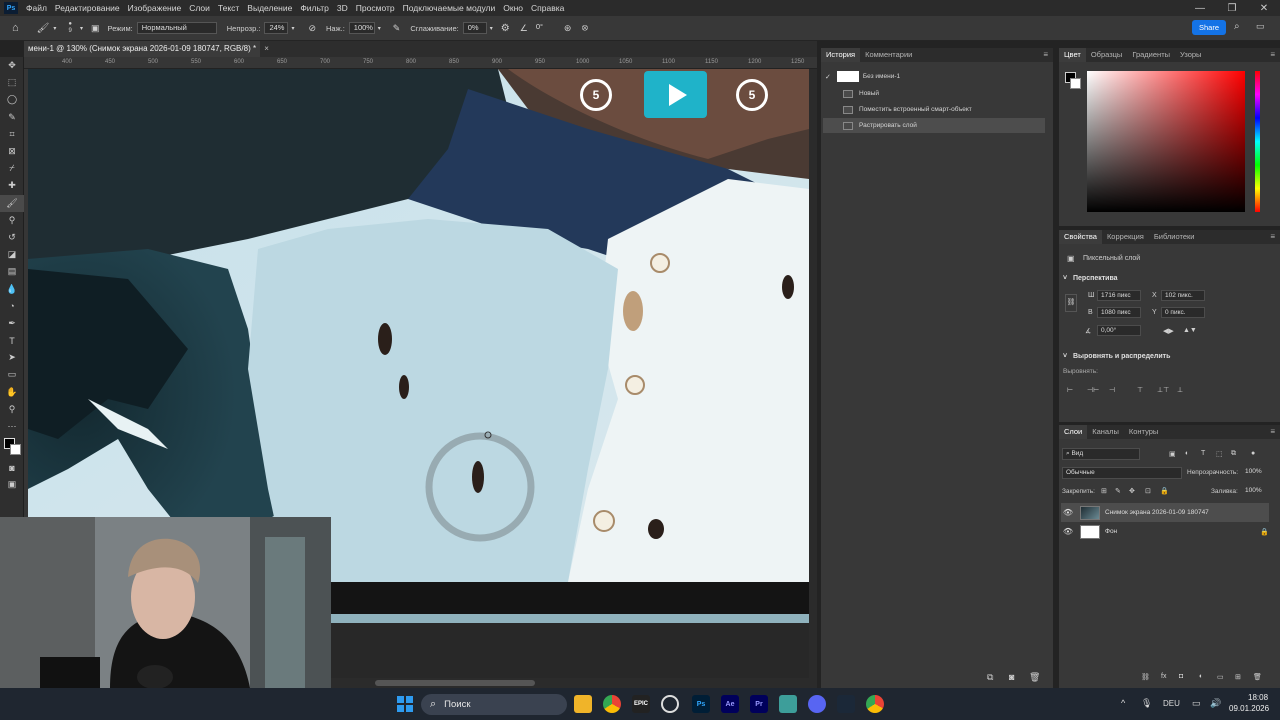  What do you see at coordinates (1190, 55) in the screenshot?
I see `tab-patterns: Узоры` at bounding box center [1190, 55].